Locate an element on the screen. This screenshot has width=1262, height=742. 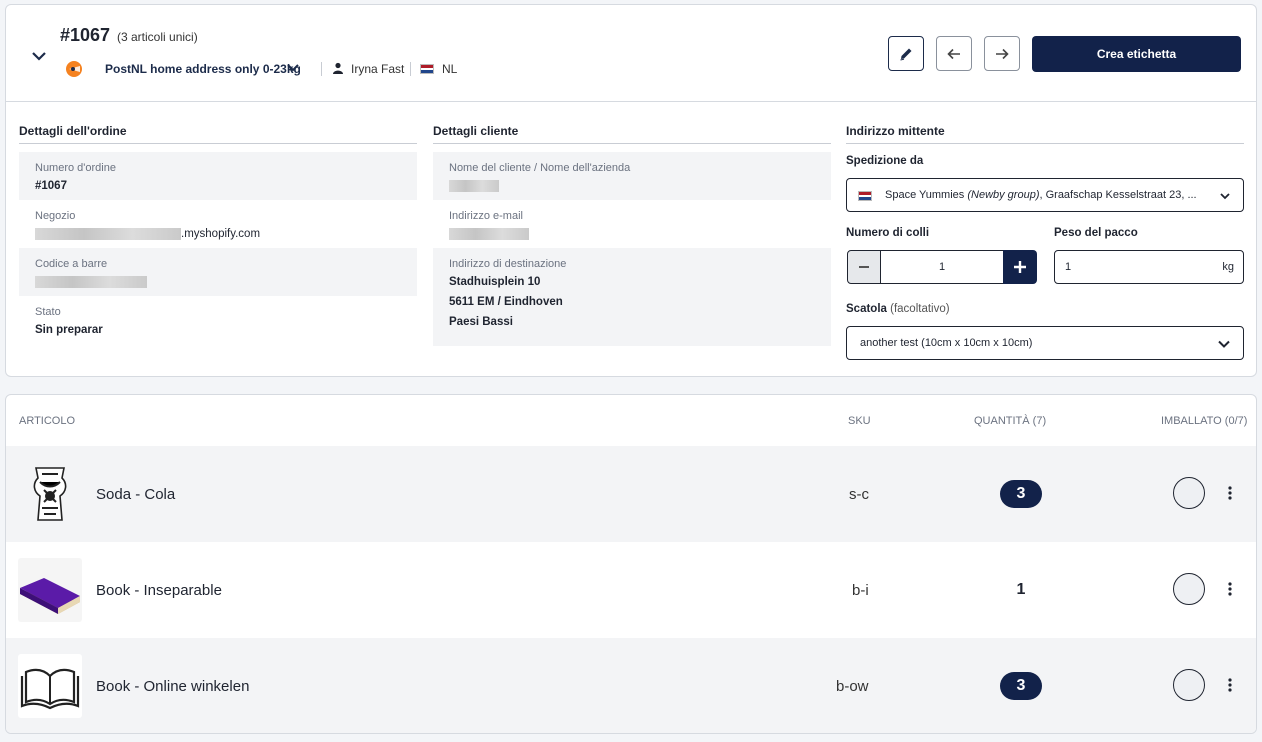
book-product-image is located at coordinates (50, 596).